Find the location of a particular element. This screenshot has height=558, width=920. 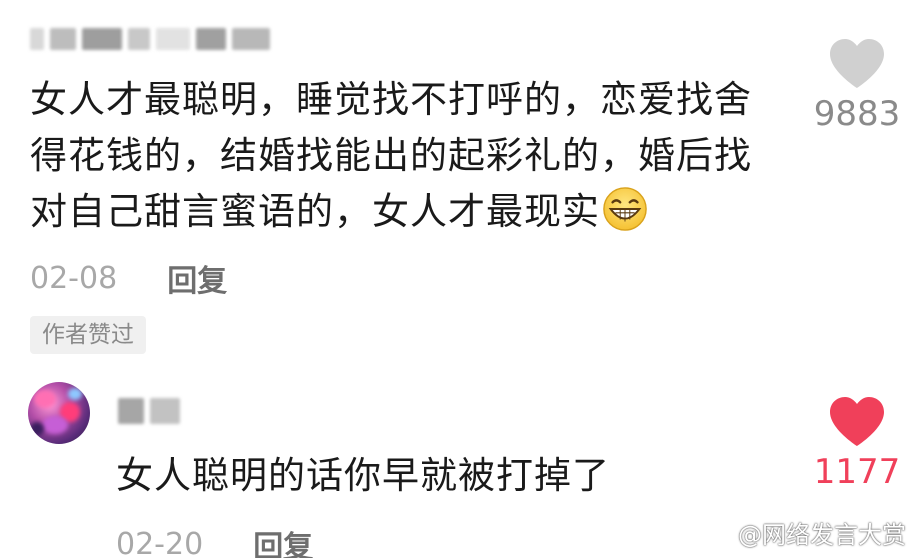

like-count-2: 1177 is located at coordinates (857, 472).